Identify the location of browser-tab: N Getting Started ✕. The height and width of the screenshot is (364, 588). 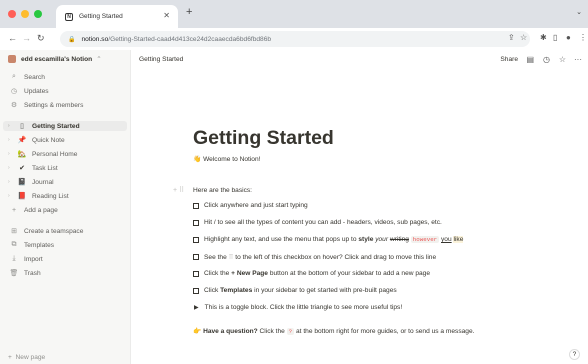
(117, 16).